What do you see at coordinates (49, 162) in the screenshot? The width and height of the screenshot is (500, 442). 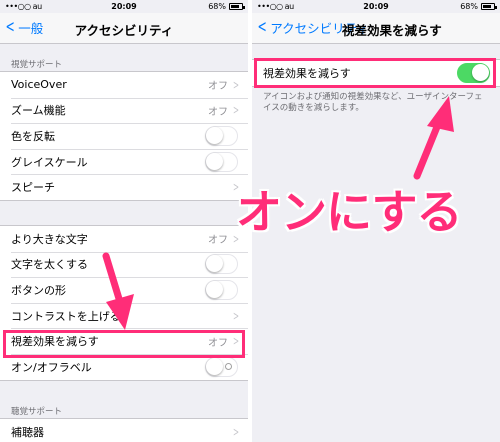 I see `row-label: グレイスケール` at bounding box center [49, 162].